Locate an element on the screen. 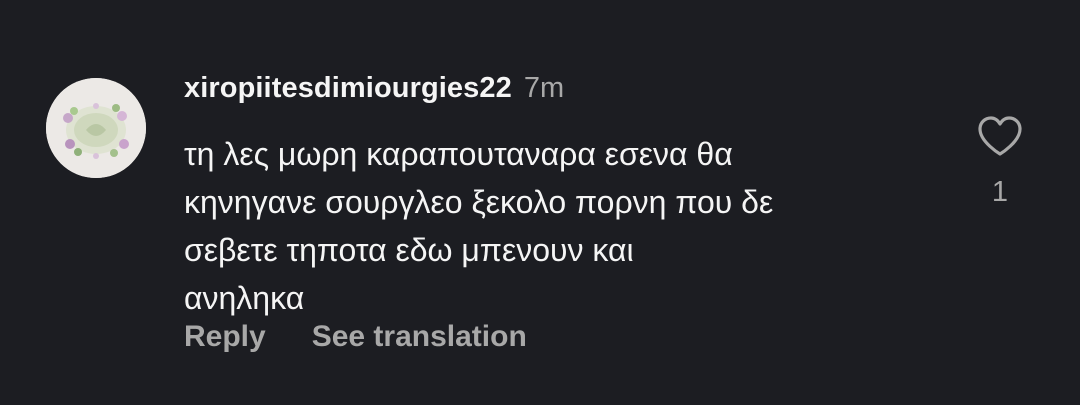 Image resolution: width=1080 pixels, height=405 pixels. see-translation-button: See translation is located at coordinates (419, 337).